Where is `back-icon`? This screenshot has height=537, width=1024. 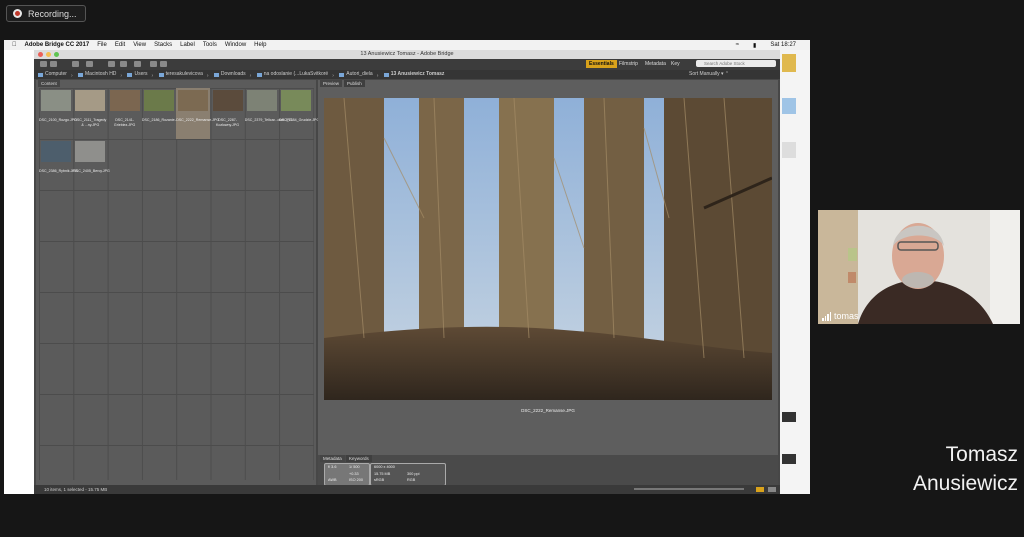
back-icon is located at coordinates (43, 64).